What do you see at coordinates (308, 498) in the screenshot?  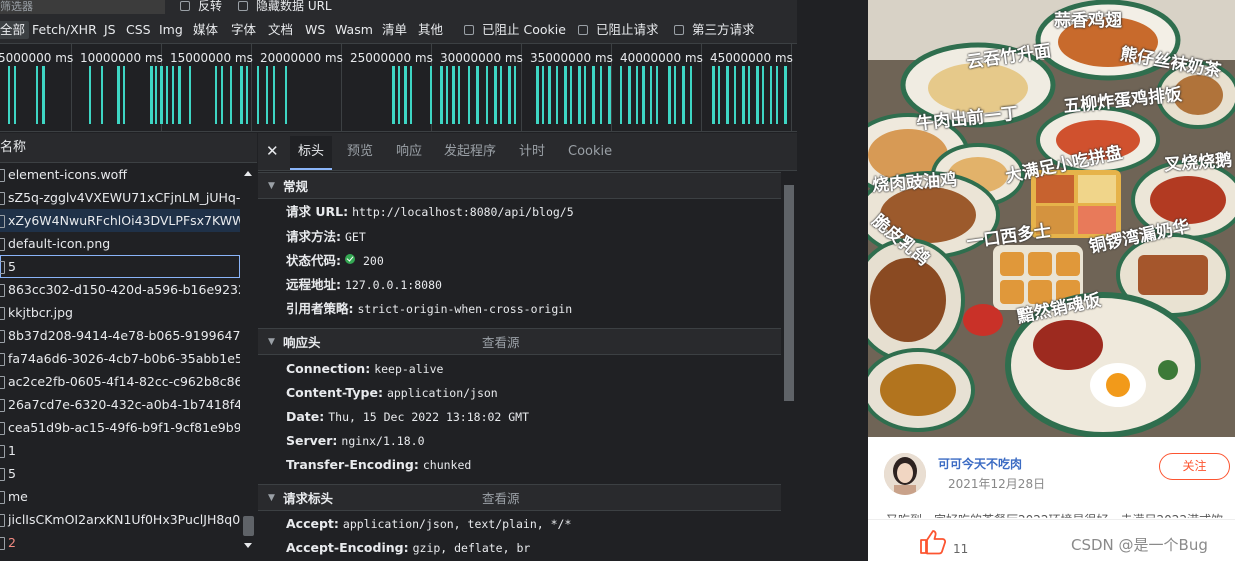 I see `request-headers-title: 请求标头` at bounding box center [308, 498].